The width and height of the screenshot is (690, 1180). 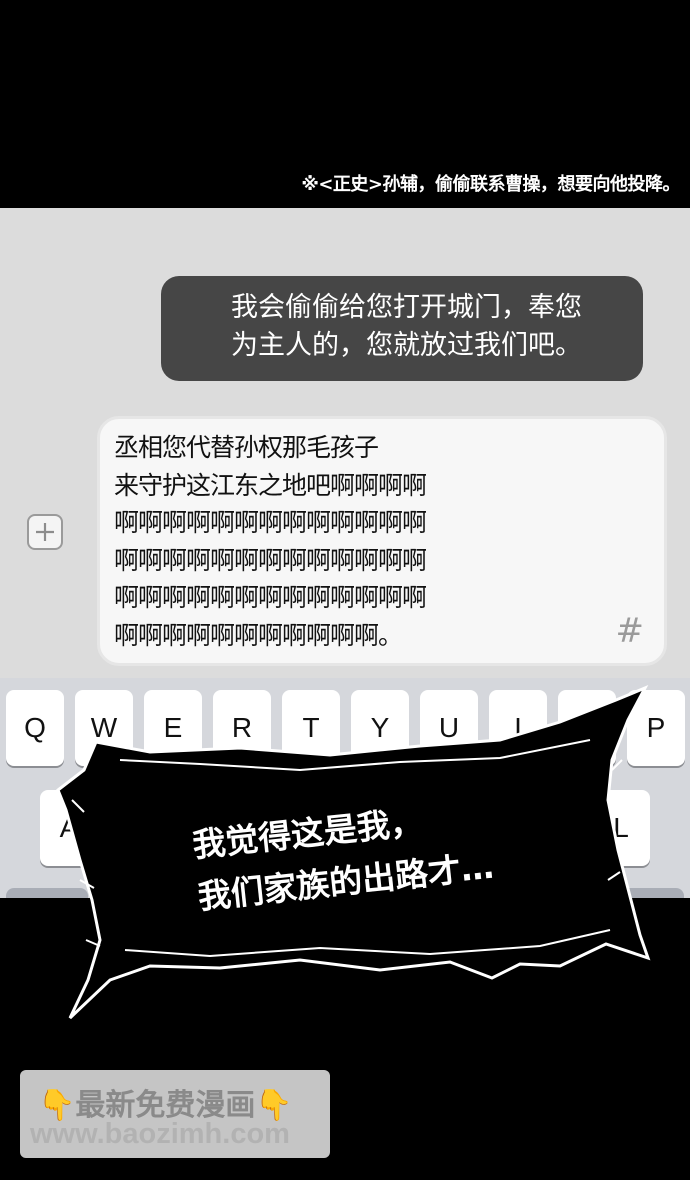 I want to click on watermark-url: www.baozimh.com, so click(x=160, y=1134).